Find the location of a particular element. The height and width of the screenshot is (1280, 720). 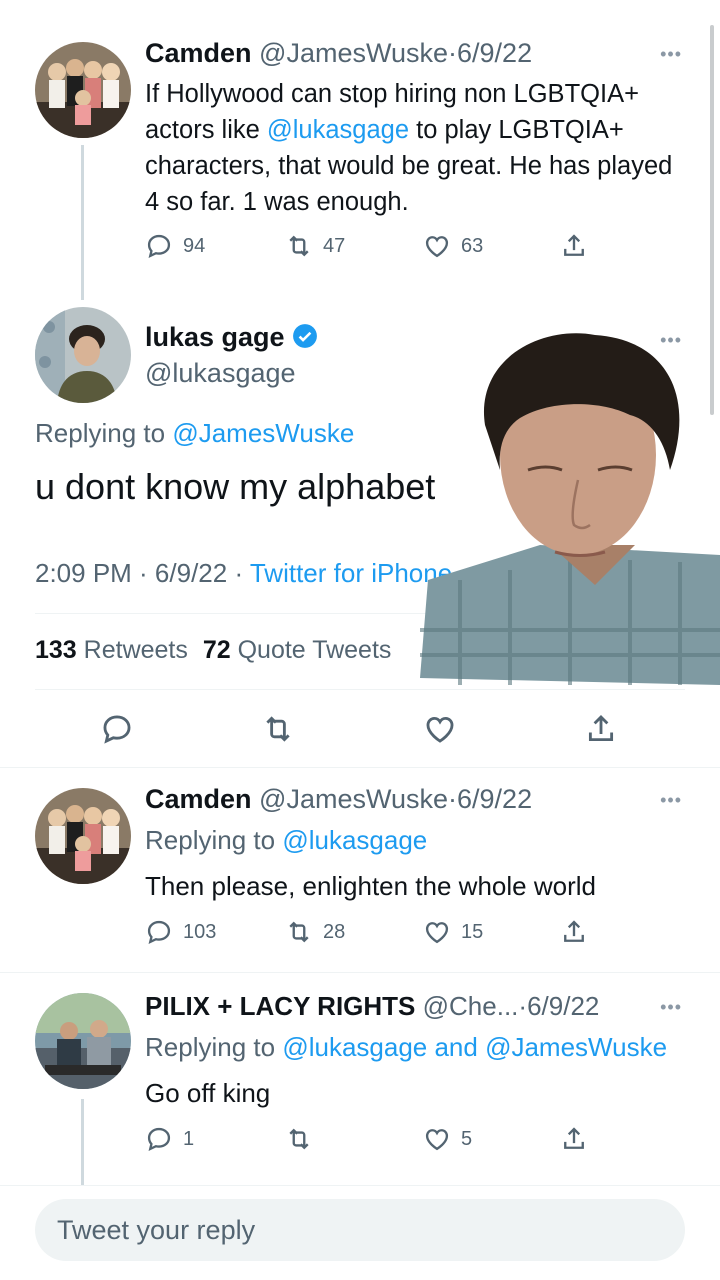

reply-count: 103 is located at coordinates (200, 931).